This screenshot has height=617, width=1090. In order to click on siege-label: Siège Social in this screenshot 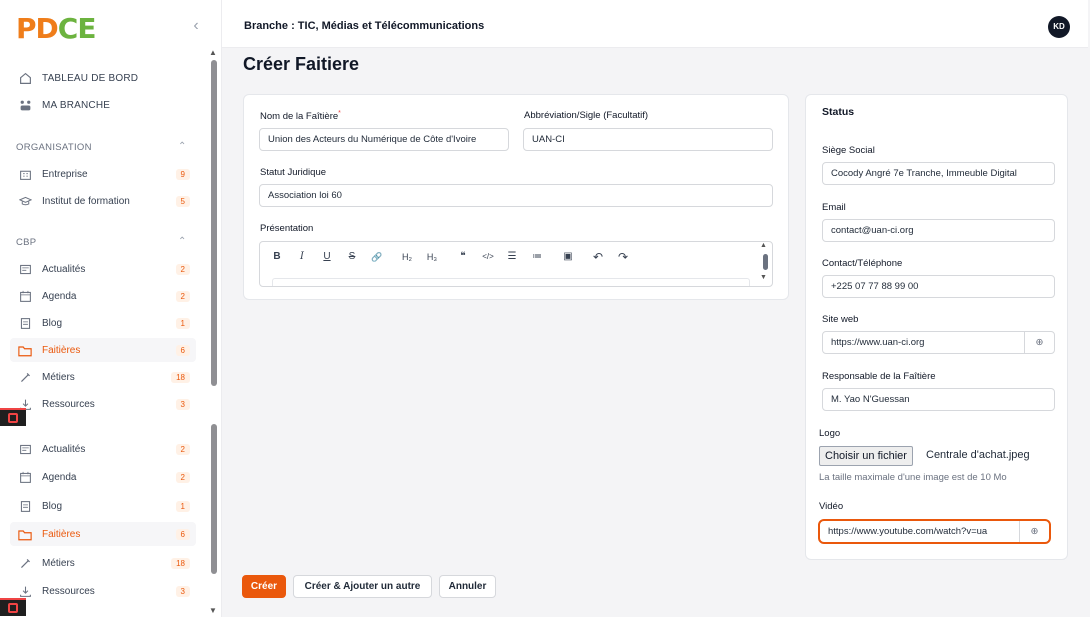, I will do `click(848, 150)`.